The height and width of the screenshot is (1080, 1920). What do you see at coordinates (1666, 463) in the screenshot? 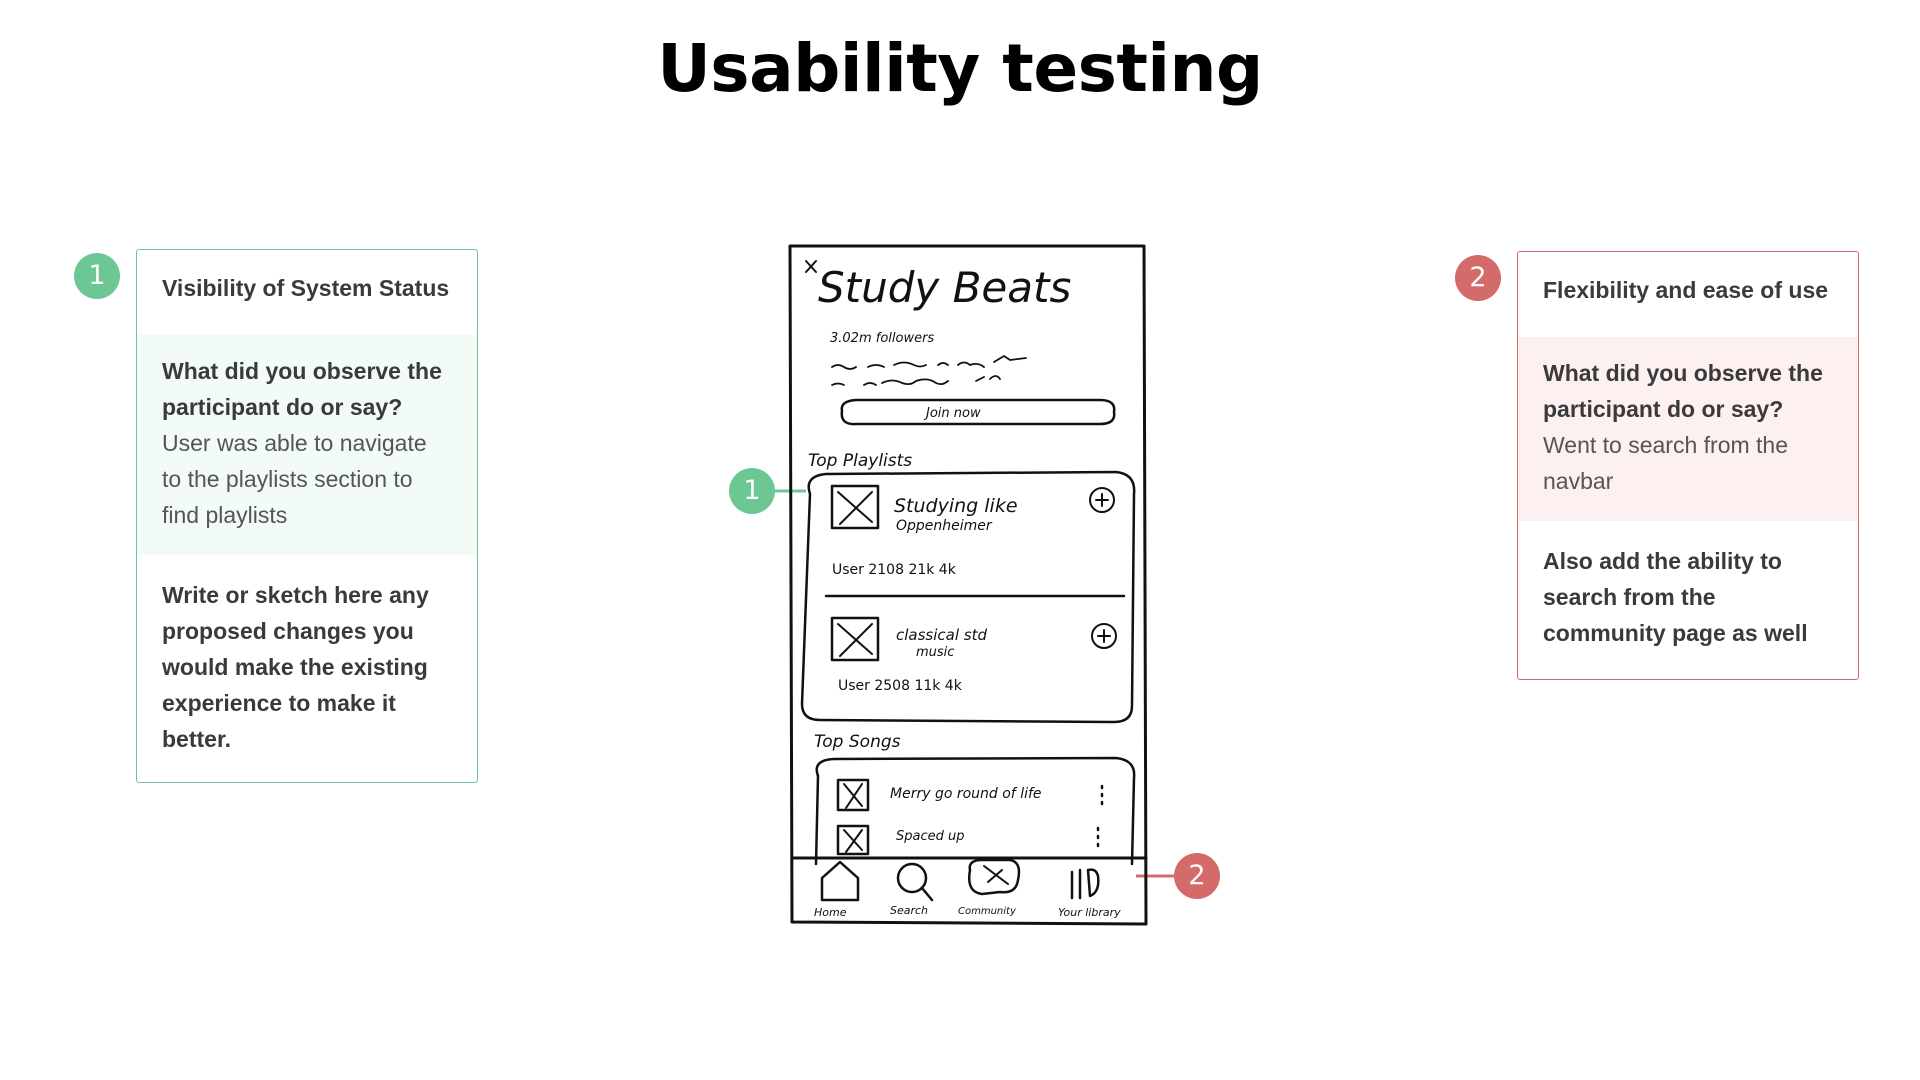
I see `card-right-observation: Went to search from the navbar` at bounding box center [1666, 463].